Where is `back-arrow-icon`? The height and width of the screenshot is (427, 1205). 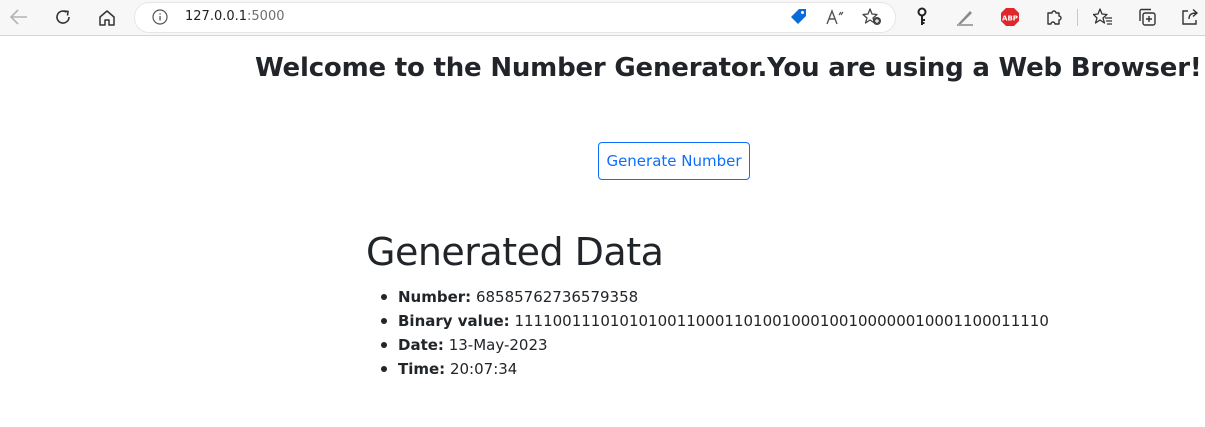 back-arrow-icon is located at coordinates (19, 17).